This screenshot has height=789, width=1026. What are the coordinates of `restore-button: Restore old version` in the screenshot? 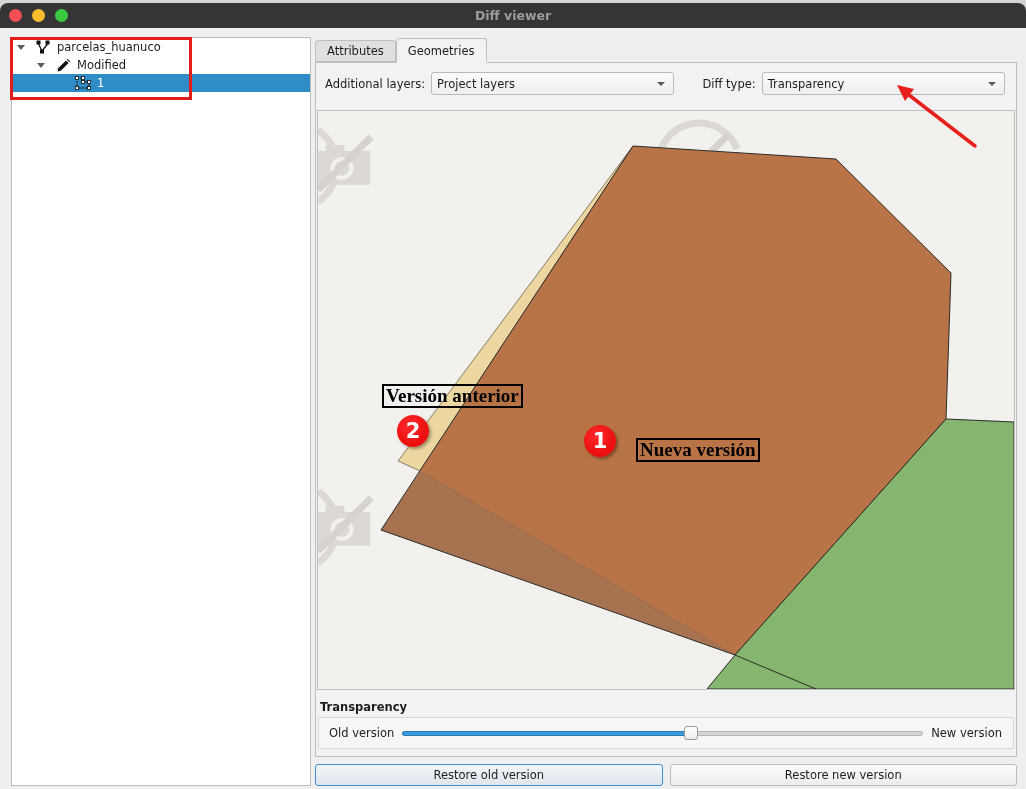 It's located at (489, 775).